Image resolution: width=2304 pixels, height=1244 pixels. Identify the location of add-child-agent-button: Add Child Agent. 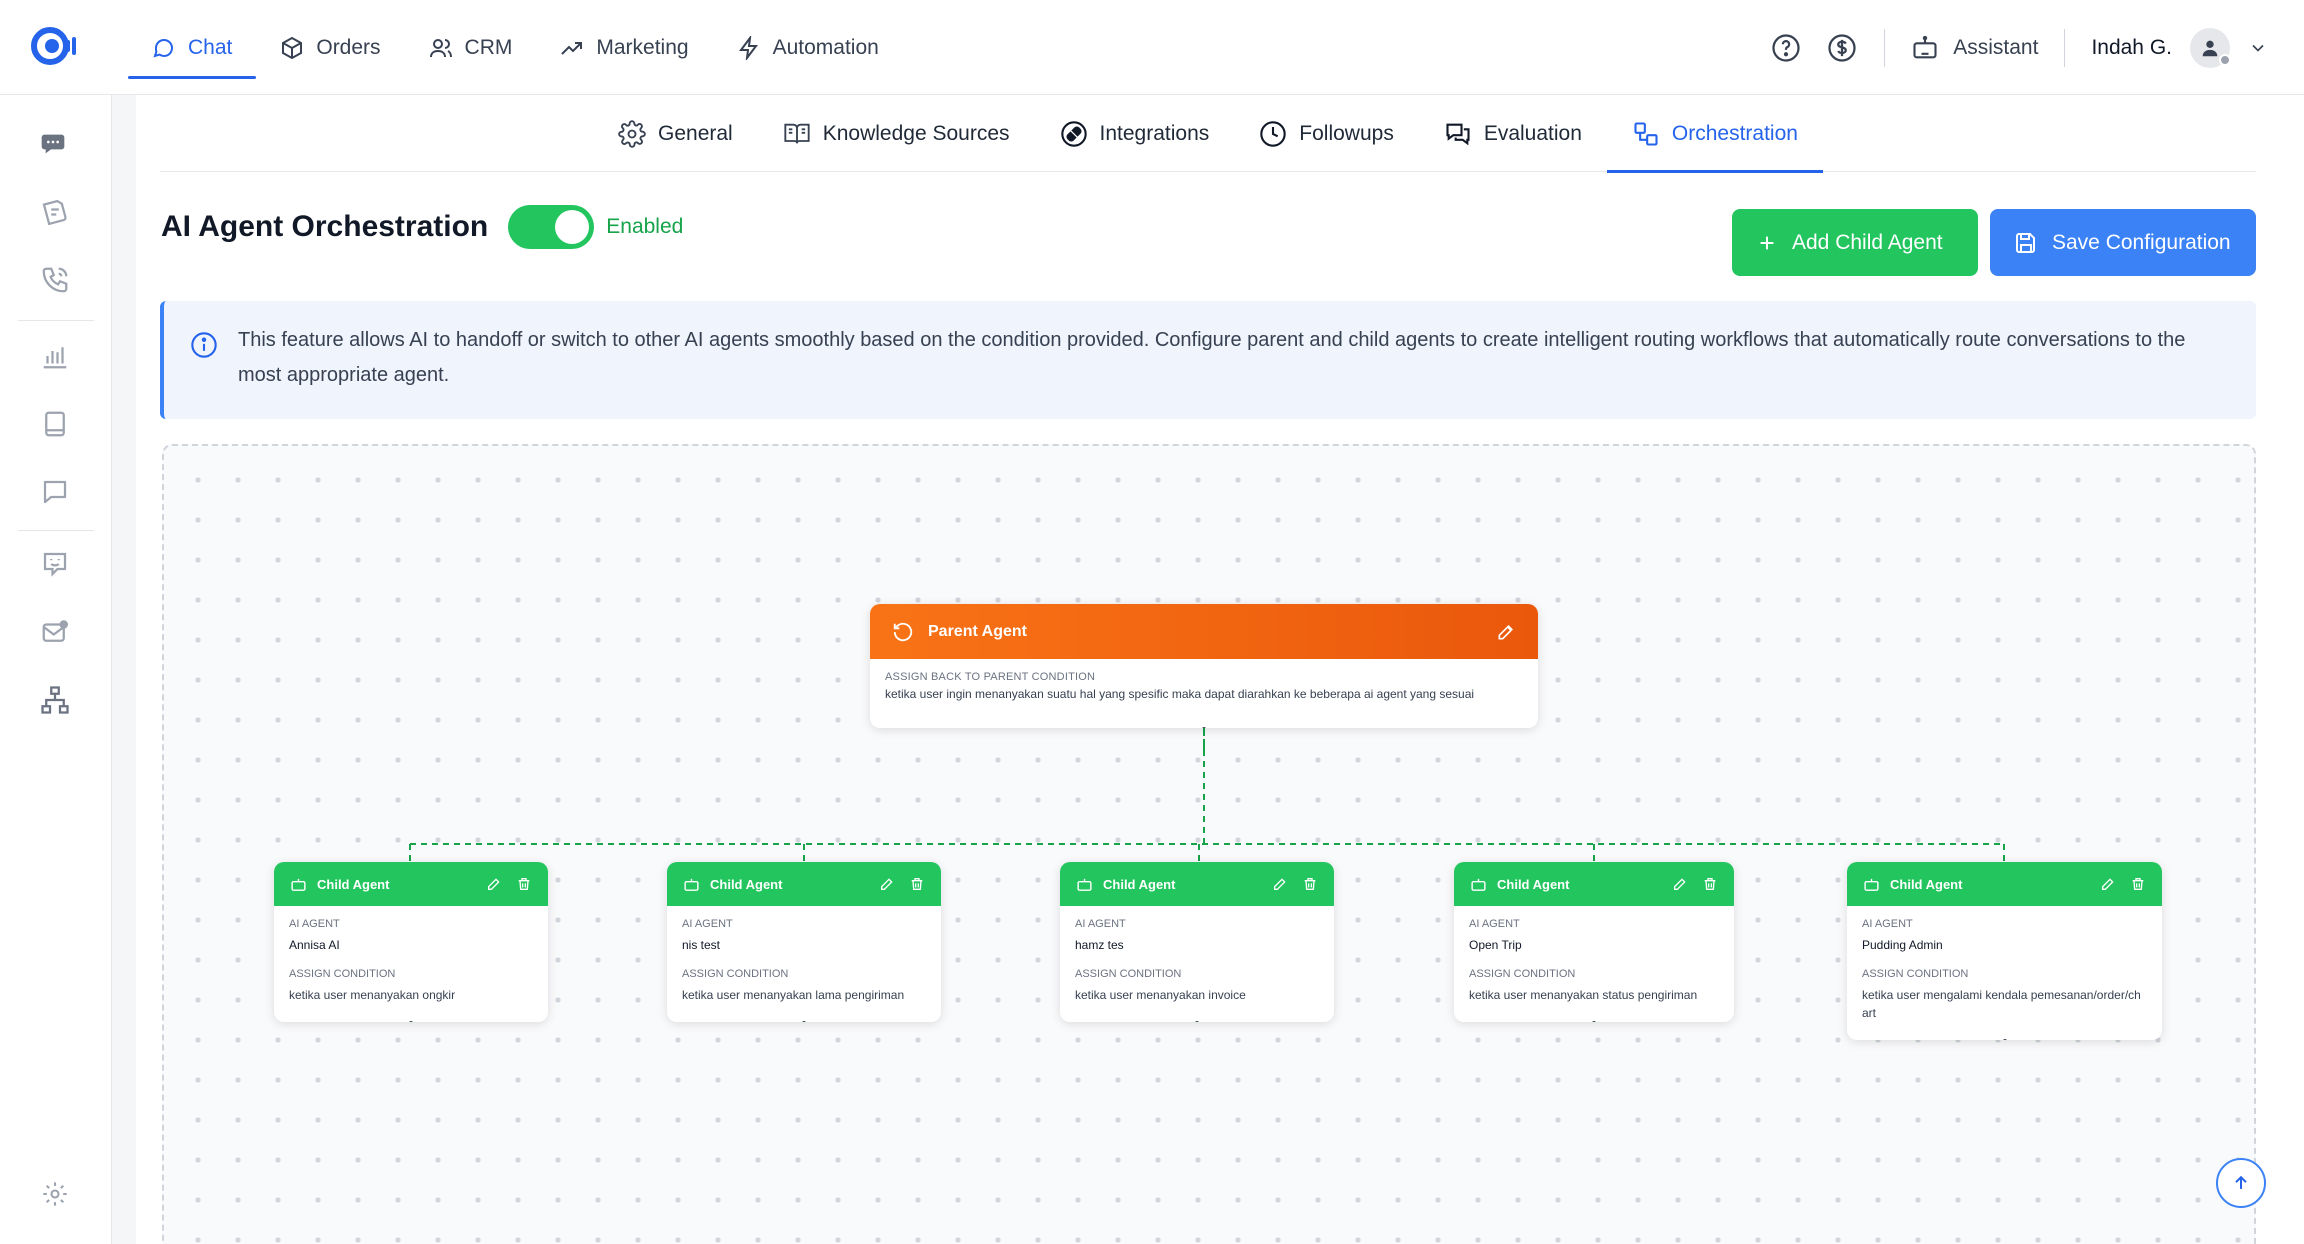
(1855, 242).